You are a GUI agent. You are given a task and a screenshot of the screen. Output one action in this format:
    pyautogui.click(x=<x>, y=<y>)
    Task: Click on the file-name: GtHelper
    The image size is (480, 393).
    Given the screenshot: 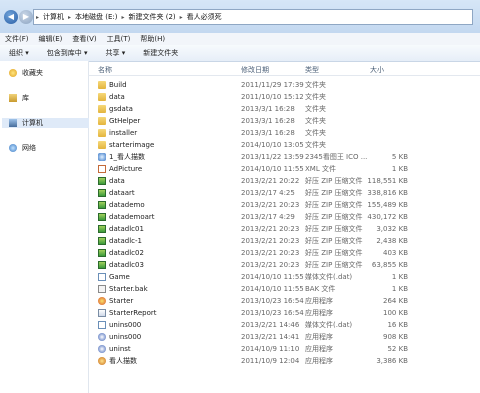 What is the action you would take?
    pyautogui.click(x=125, y=121)
    